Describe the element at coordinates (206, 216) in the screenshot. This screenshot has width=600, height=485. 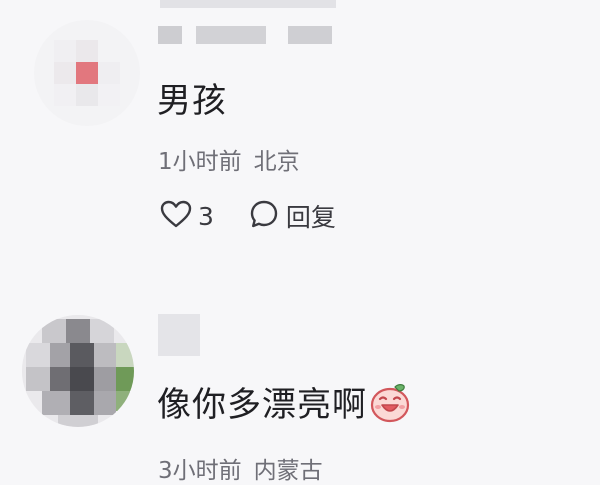
I see `like-count: 3` at that location.